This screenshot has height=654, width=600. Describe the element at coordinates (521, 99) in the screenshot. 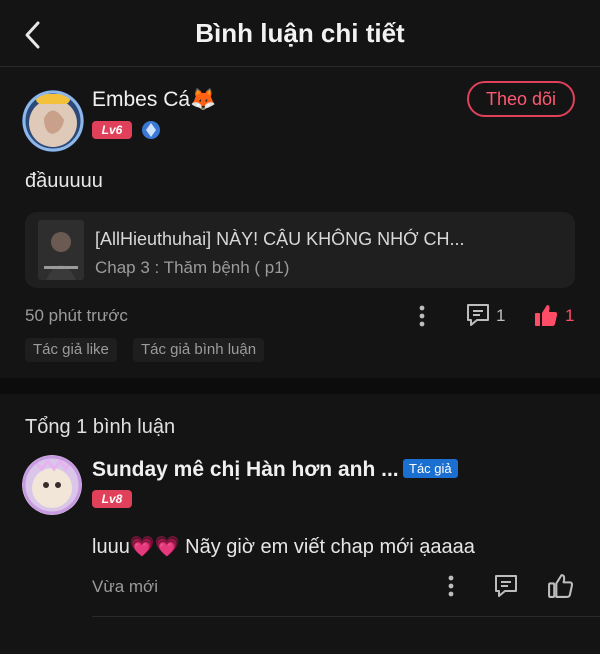

I see `follow-button: Theo dõi` at that location.